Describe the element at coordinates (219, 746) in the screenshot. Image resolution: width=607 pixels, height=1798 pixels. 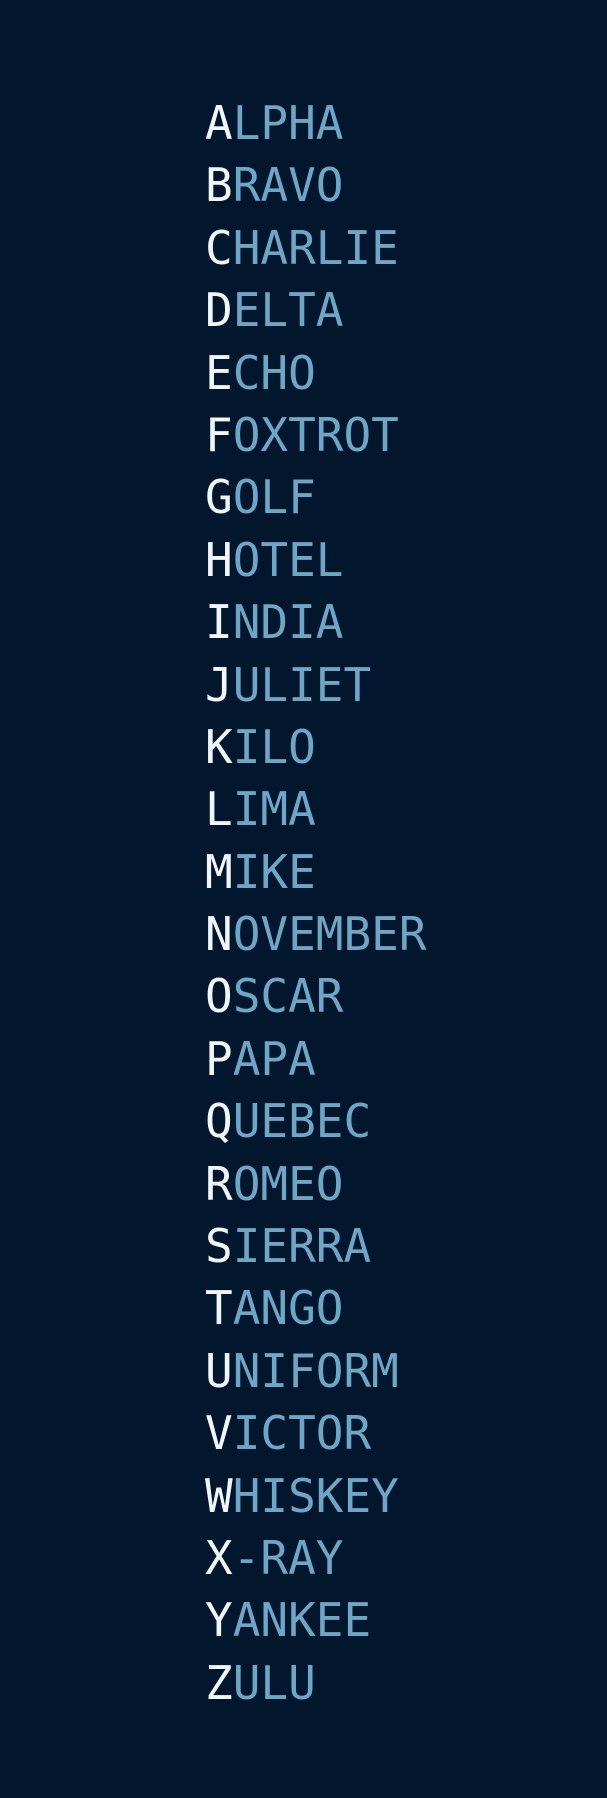
I see `initial-letter: K` at that location.